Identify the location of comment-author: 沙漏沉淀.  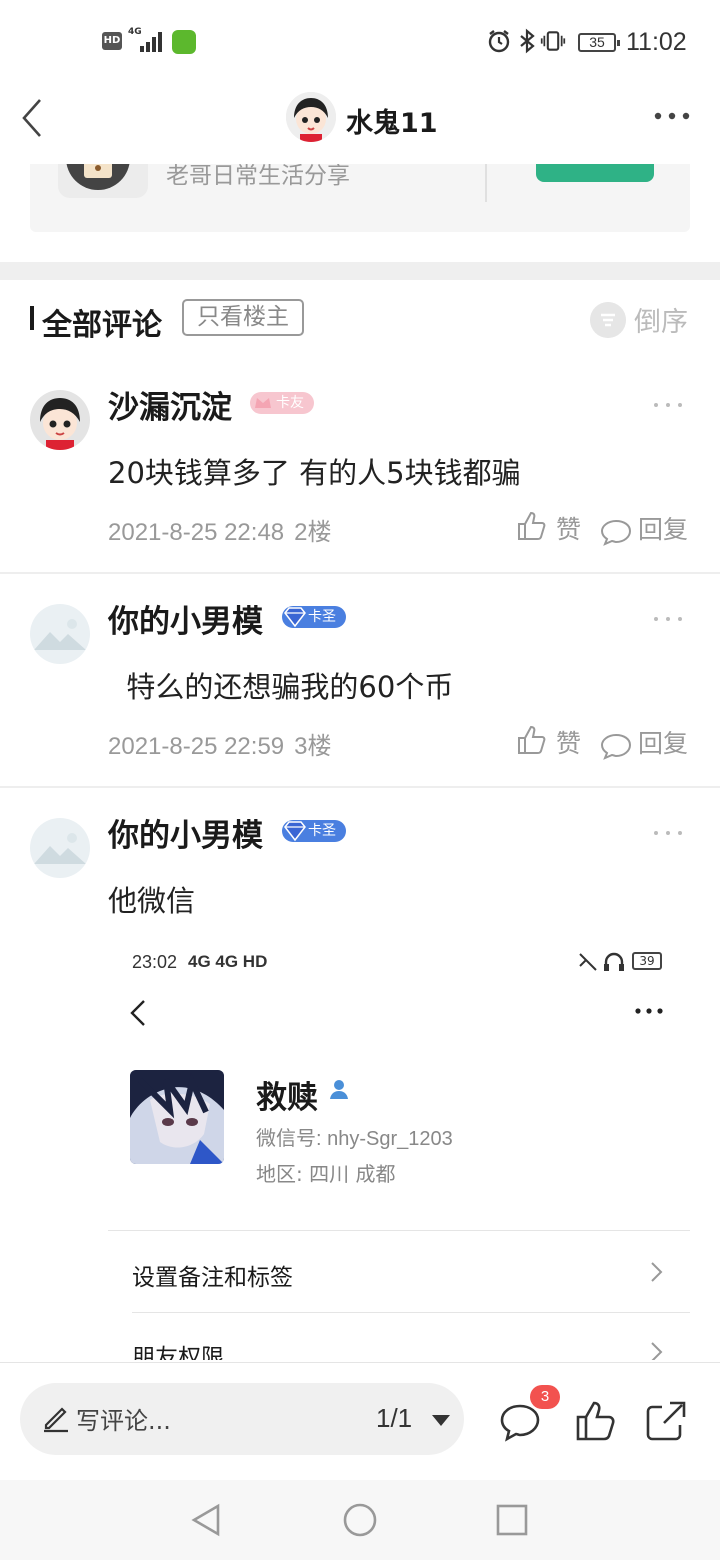
(170, 404).